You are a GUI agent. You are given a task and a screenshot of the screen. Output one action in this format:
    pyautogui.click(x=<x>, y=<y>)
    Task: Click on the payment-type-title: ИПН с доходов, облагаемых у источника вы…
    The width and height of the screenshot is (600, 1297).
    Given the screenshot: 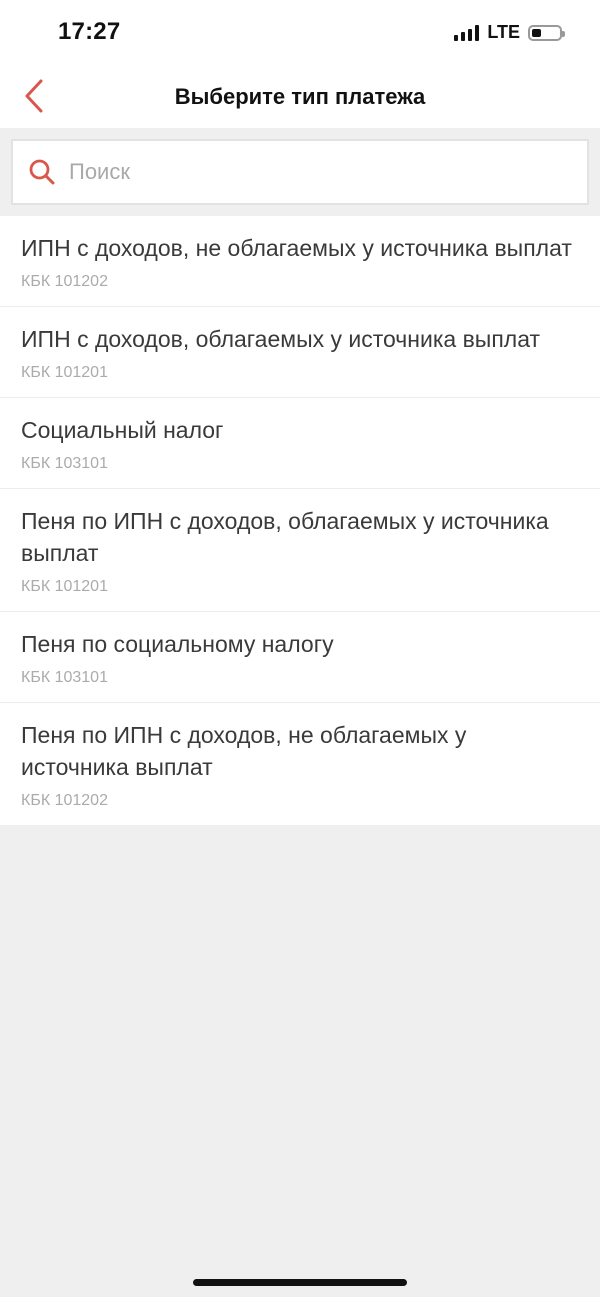 What is the action you would take?
    pyautogui.click(x=281, y=339)
    